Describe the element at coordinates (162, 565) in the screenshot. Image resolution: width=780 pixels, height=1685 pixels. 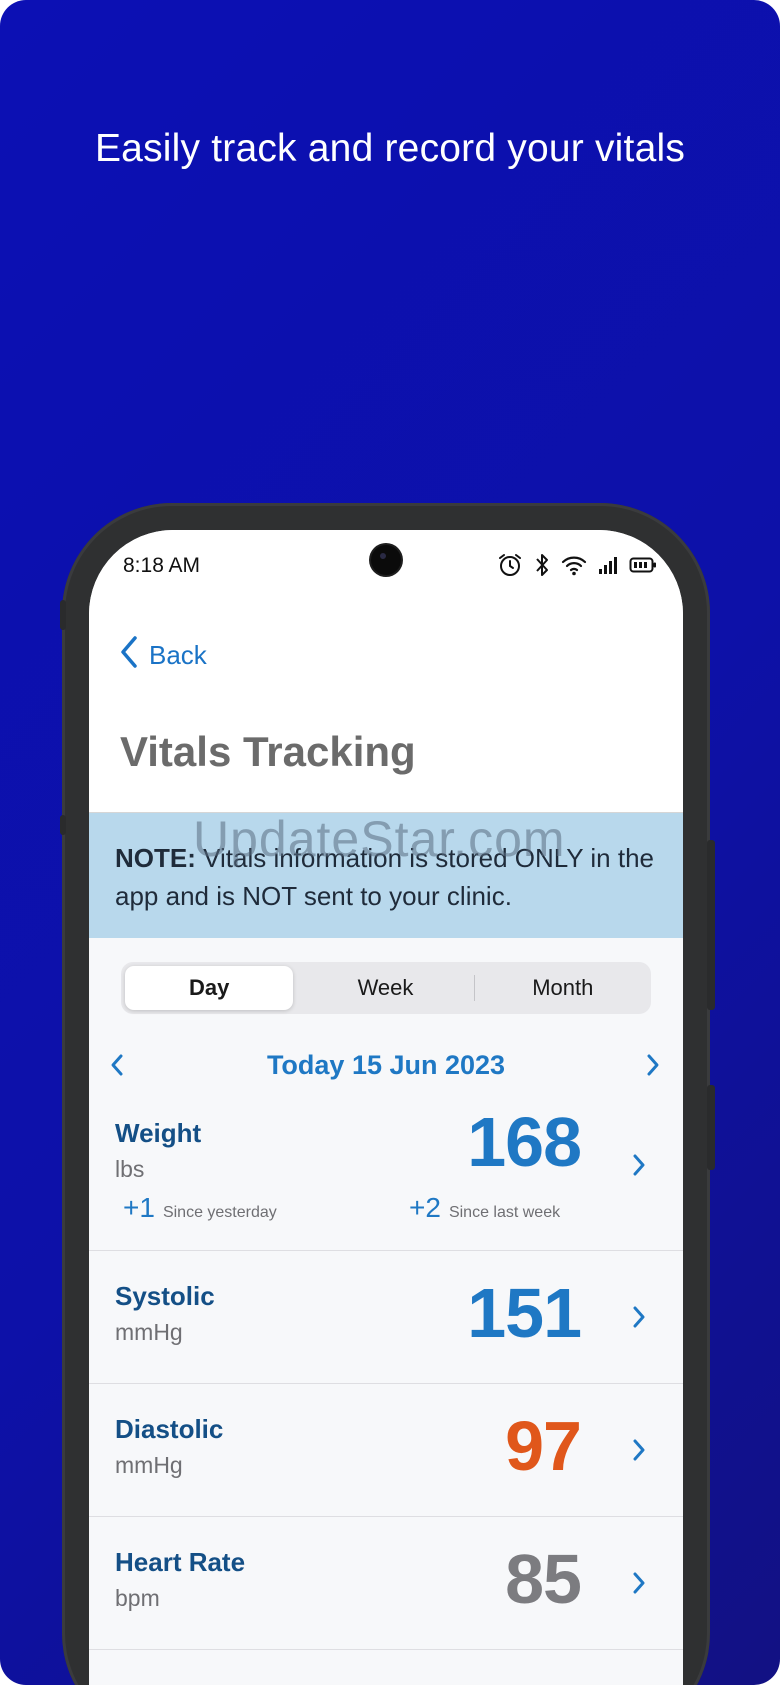
I see `status-time: 8:18 AM` at that location.